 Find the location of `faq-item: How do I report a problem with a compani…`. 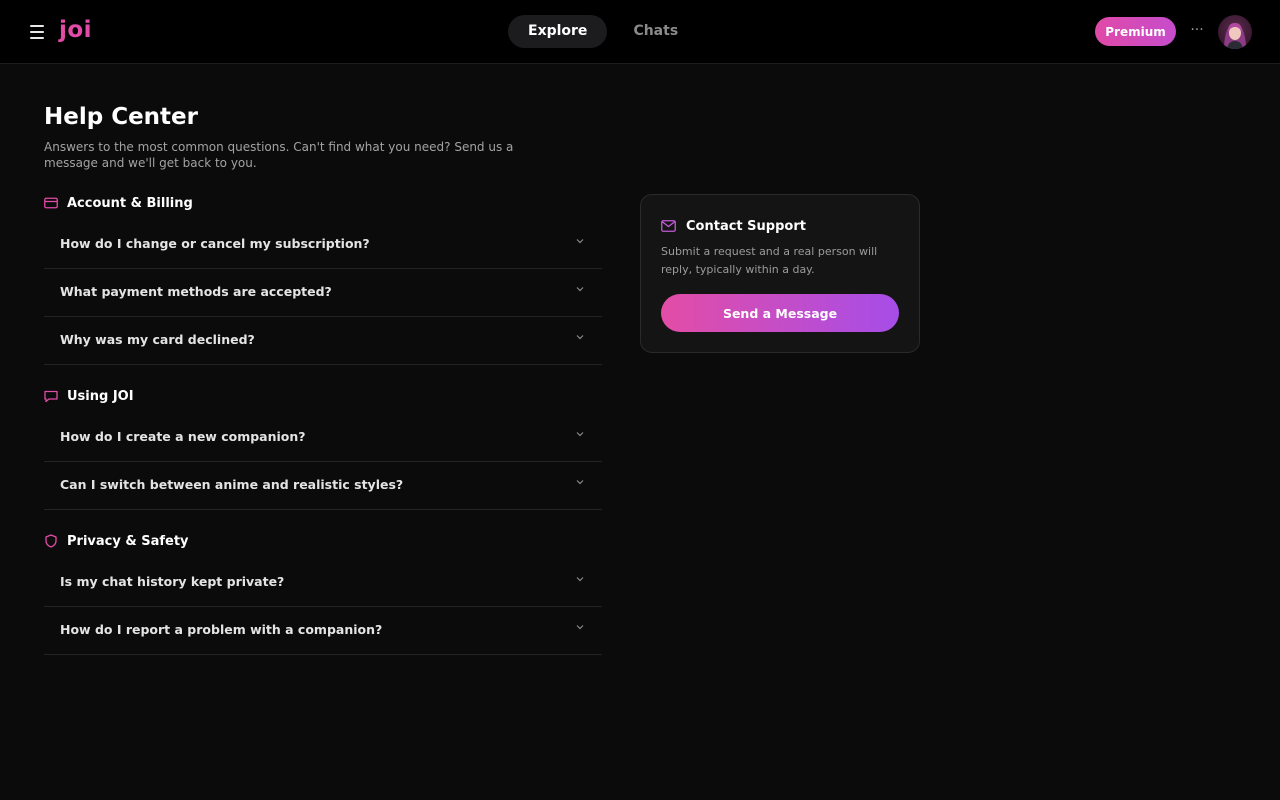

faq-item: How do I report a problem with a compani… is located at coordinates (323, 631).